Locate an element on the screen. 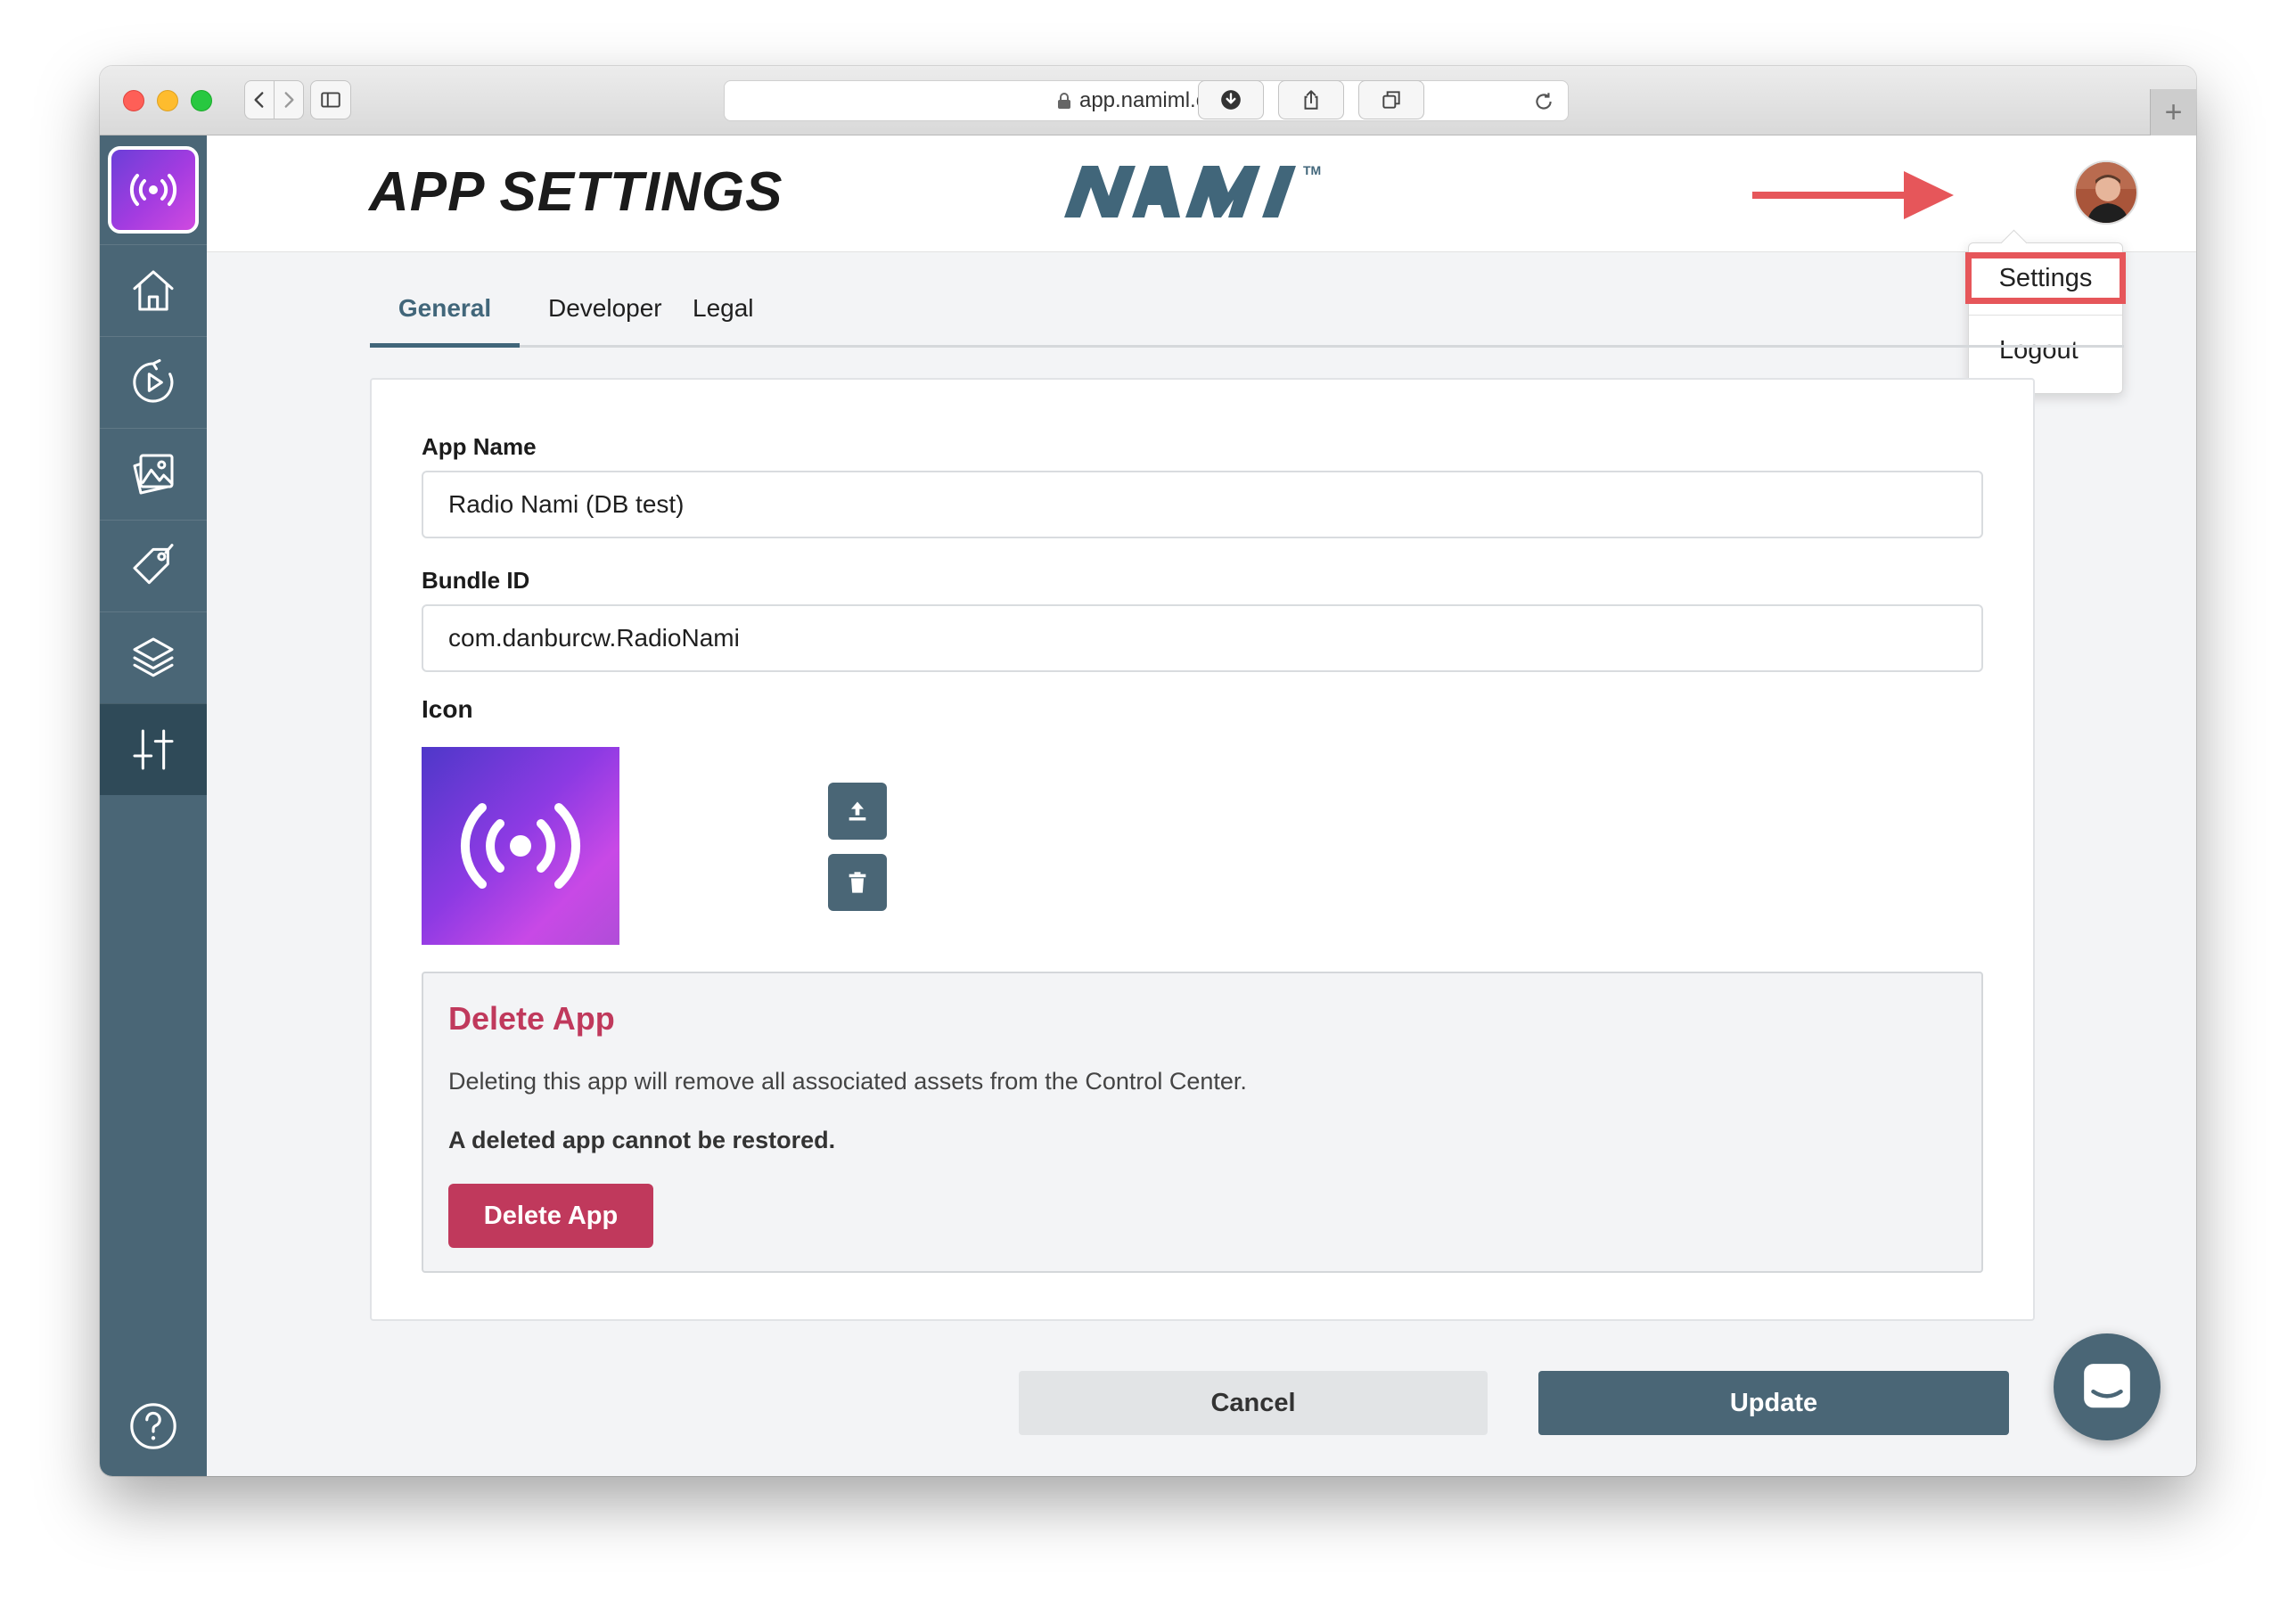  user-avatar-icon is located at coordinates (2106, 192).